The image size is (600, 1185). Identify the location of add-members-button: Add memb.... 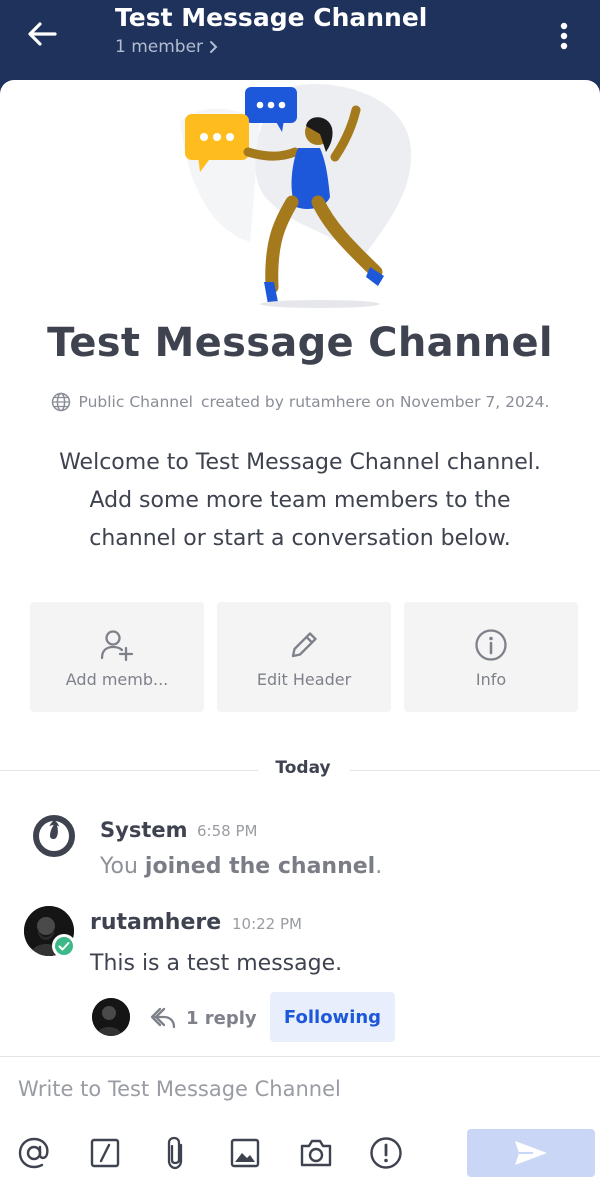
(117, 657).